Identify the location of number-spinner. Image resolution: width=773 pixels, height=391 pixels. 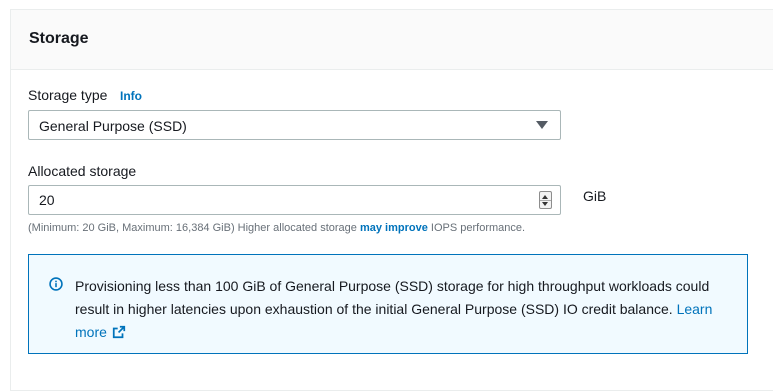
(545, 200).